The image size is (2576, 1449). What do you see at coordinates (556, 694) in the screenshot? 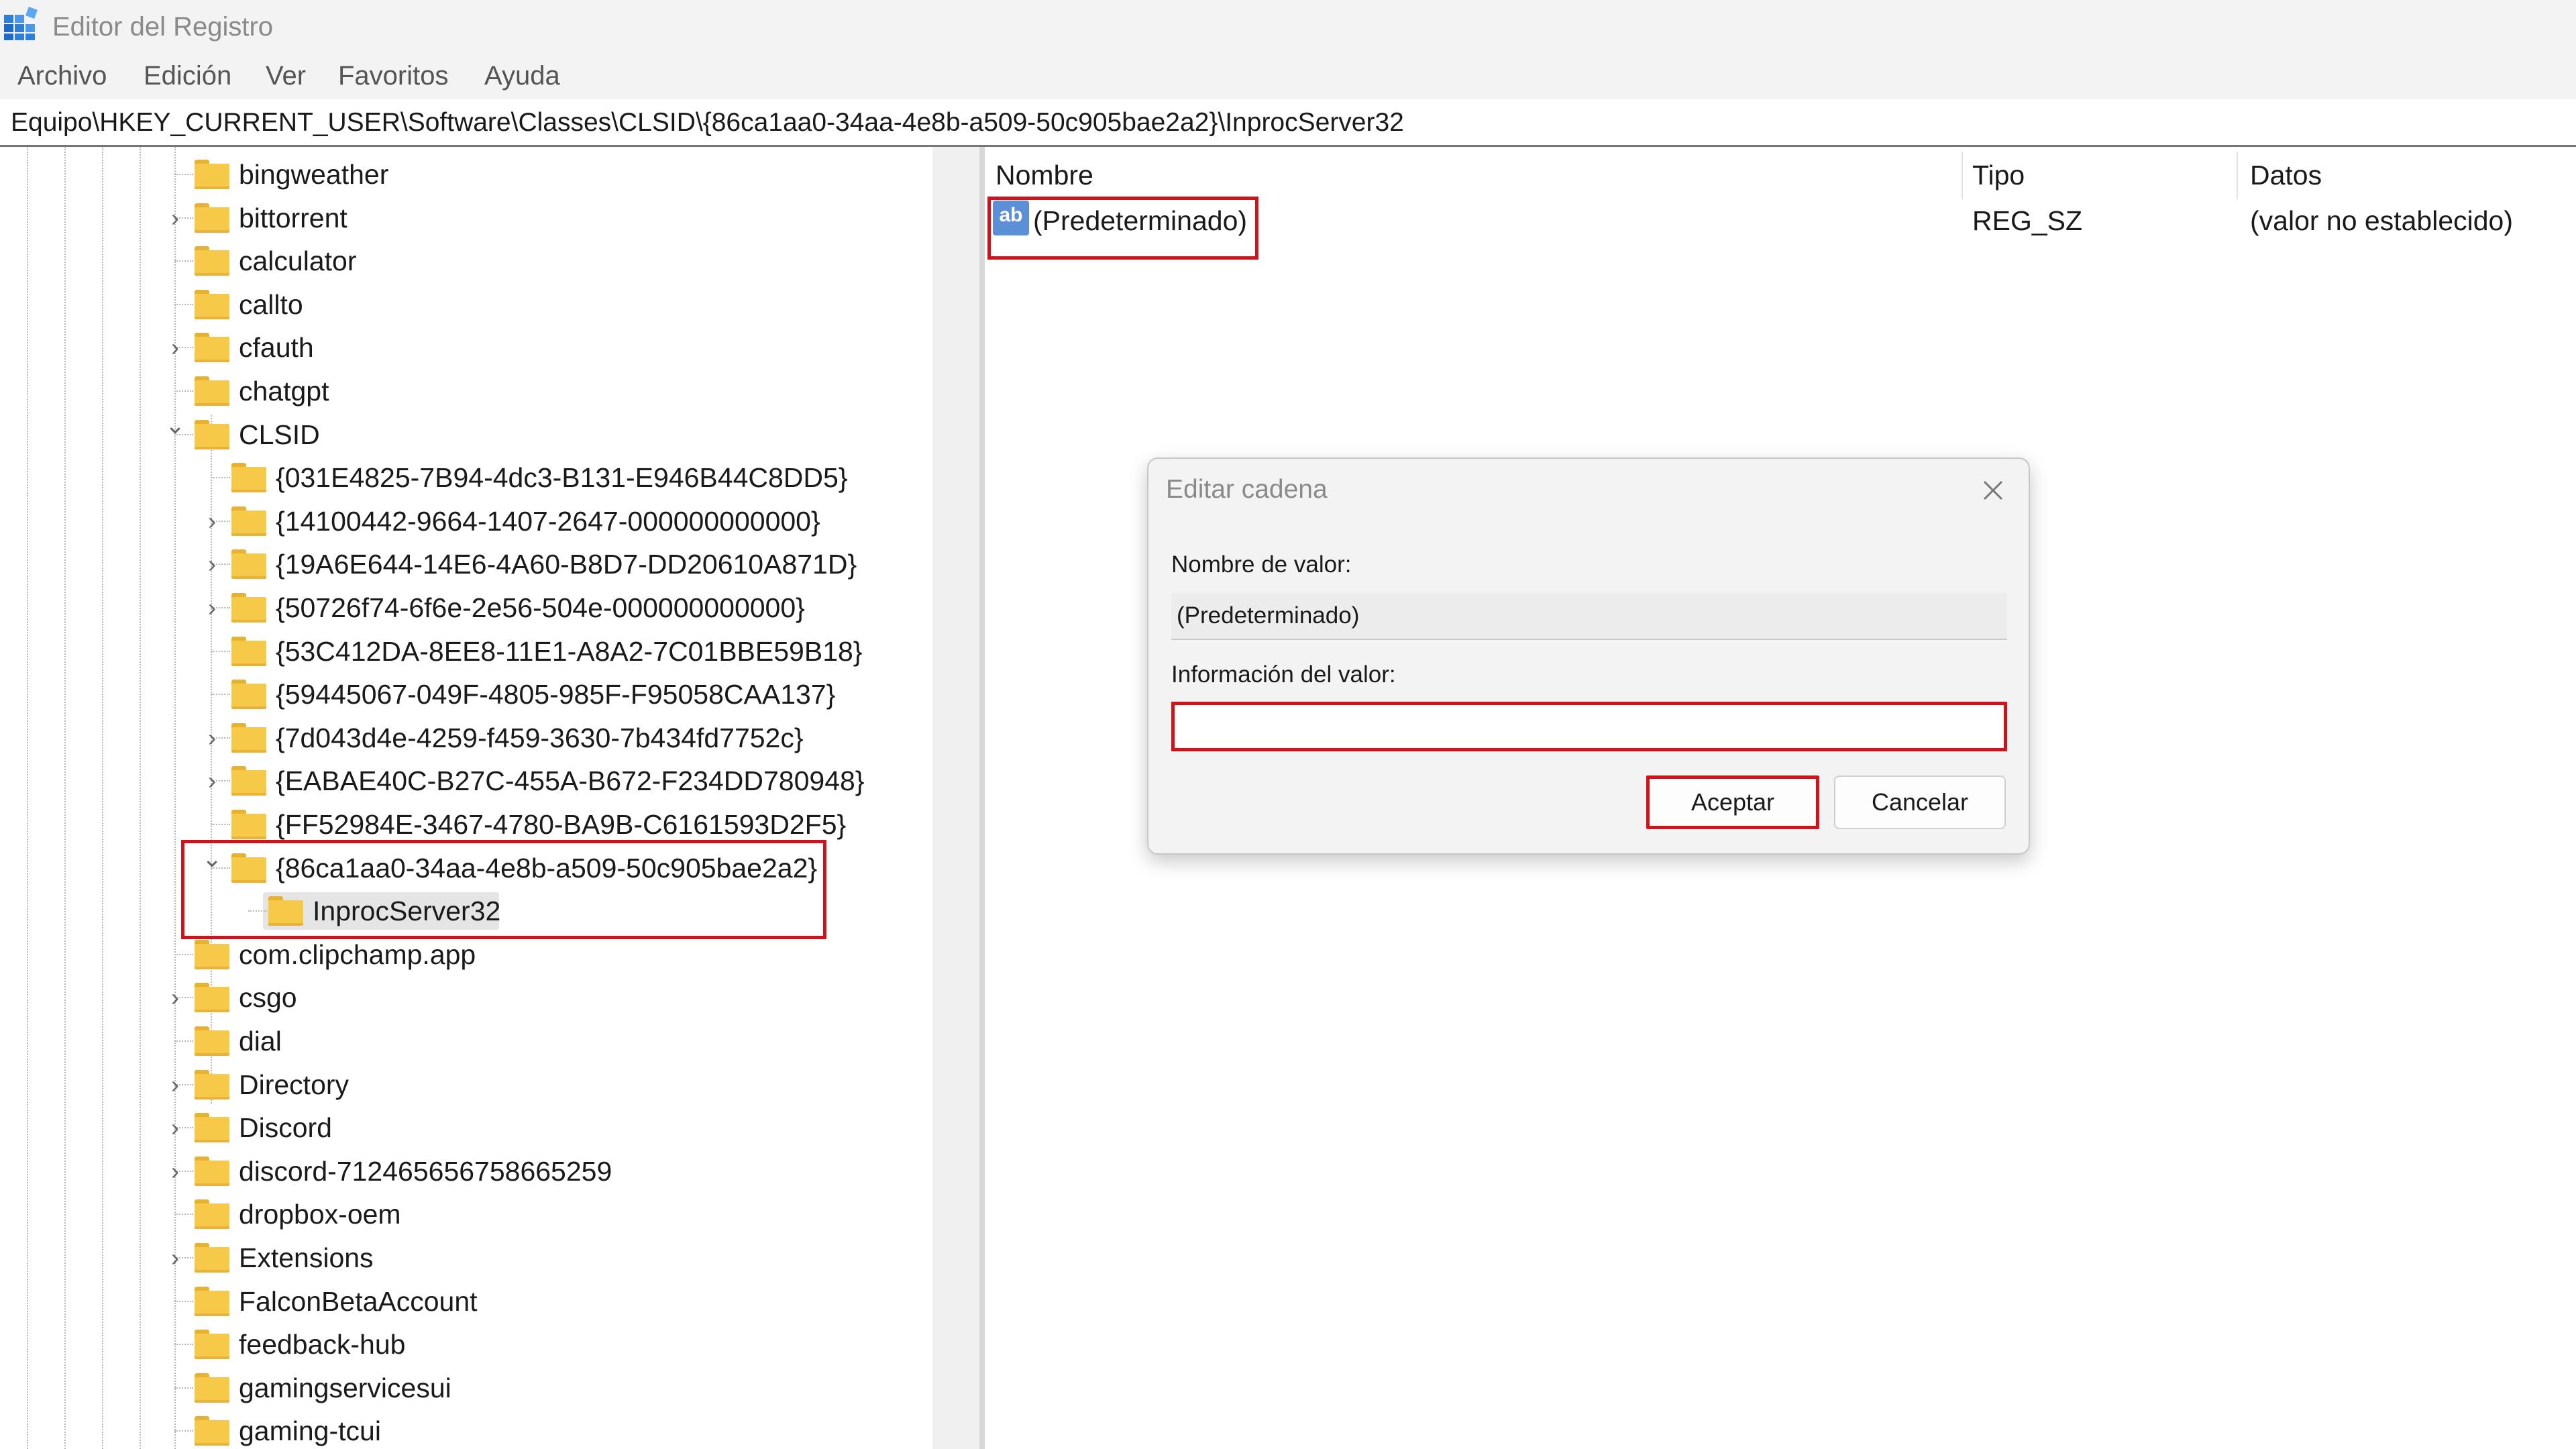
I see `tree-item-label: {59445067-049F-4805-985F-F95058CAA137}` at bounding box center [556, 694].